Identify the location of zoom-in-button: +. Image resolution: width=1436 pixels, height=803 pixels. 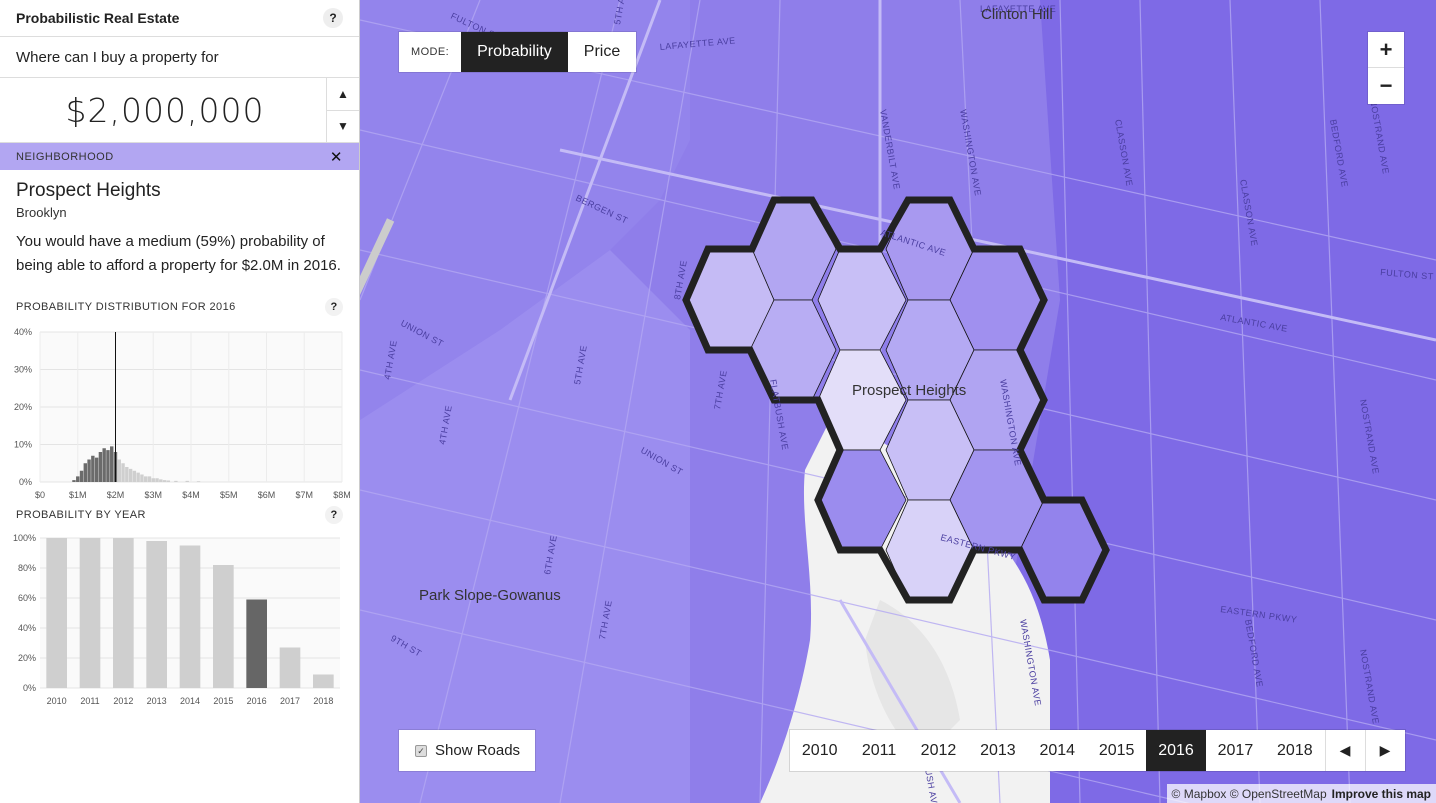
(1386, 50).